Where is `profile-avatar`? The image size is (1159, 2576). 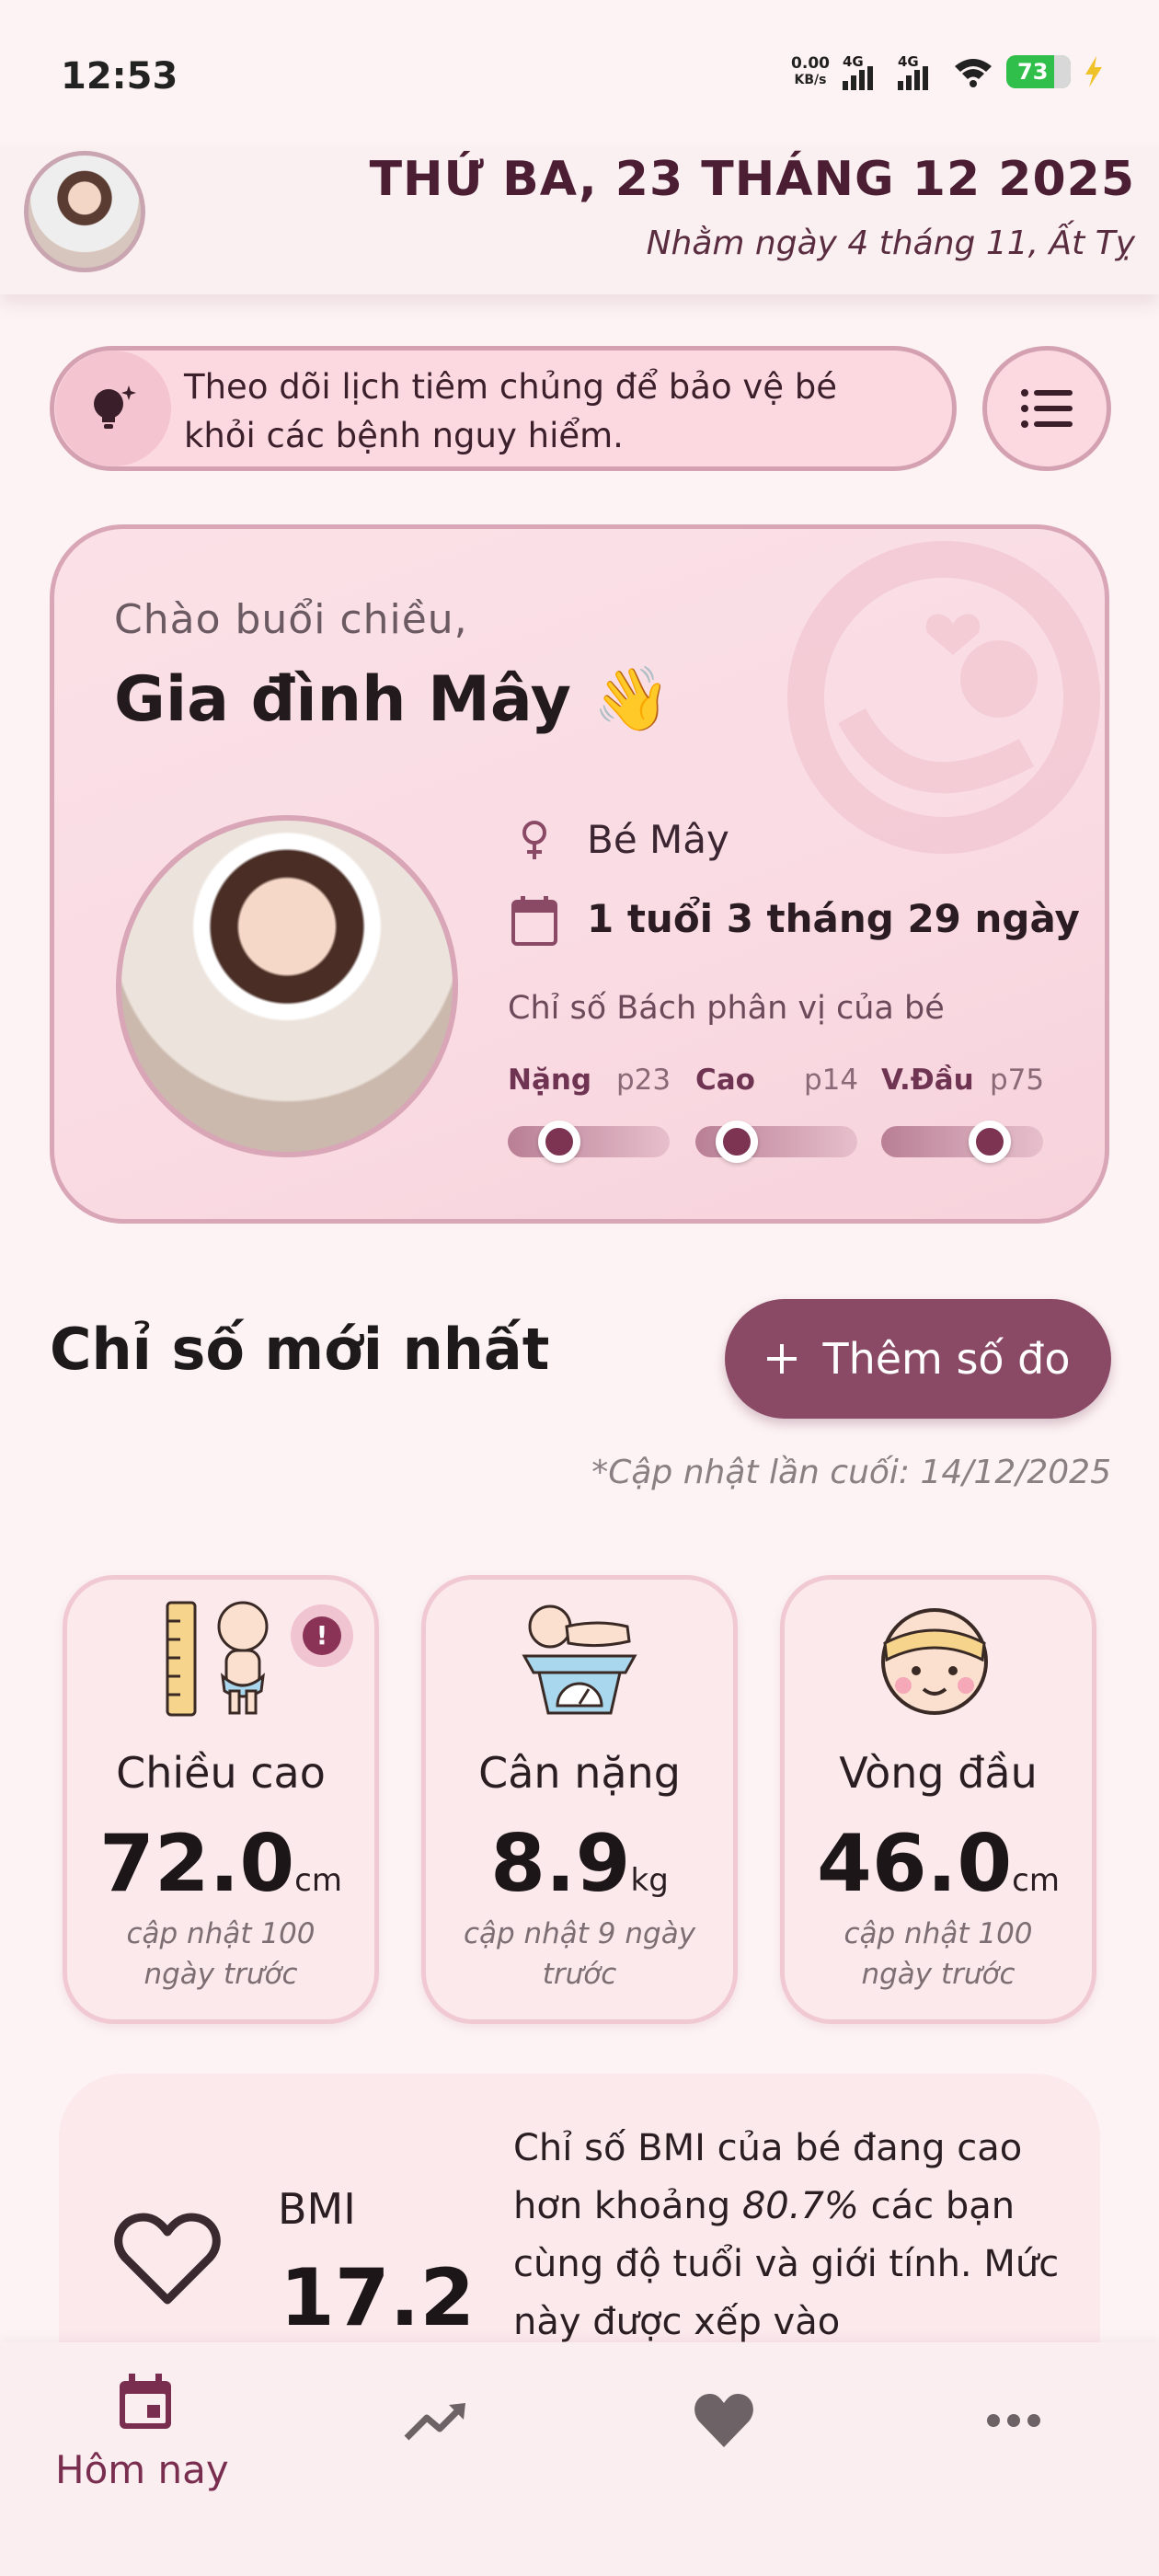 profile-avatar is located at coordinates (84, 211).